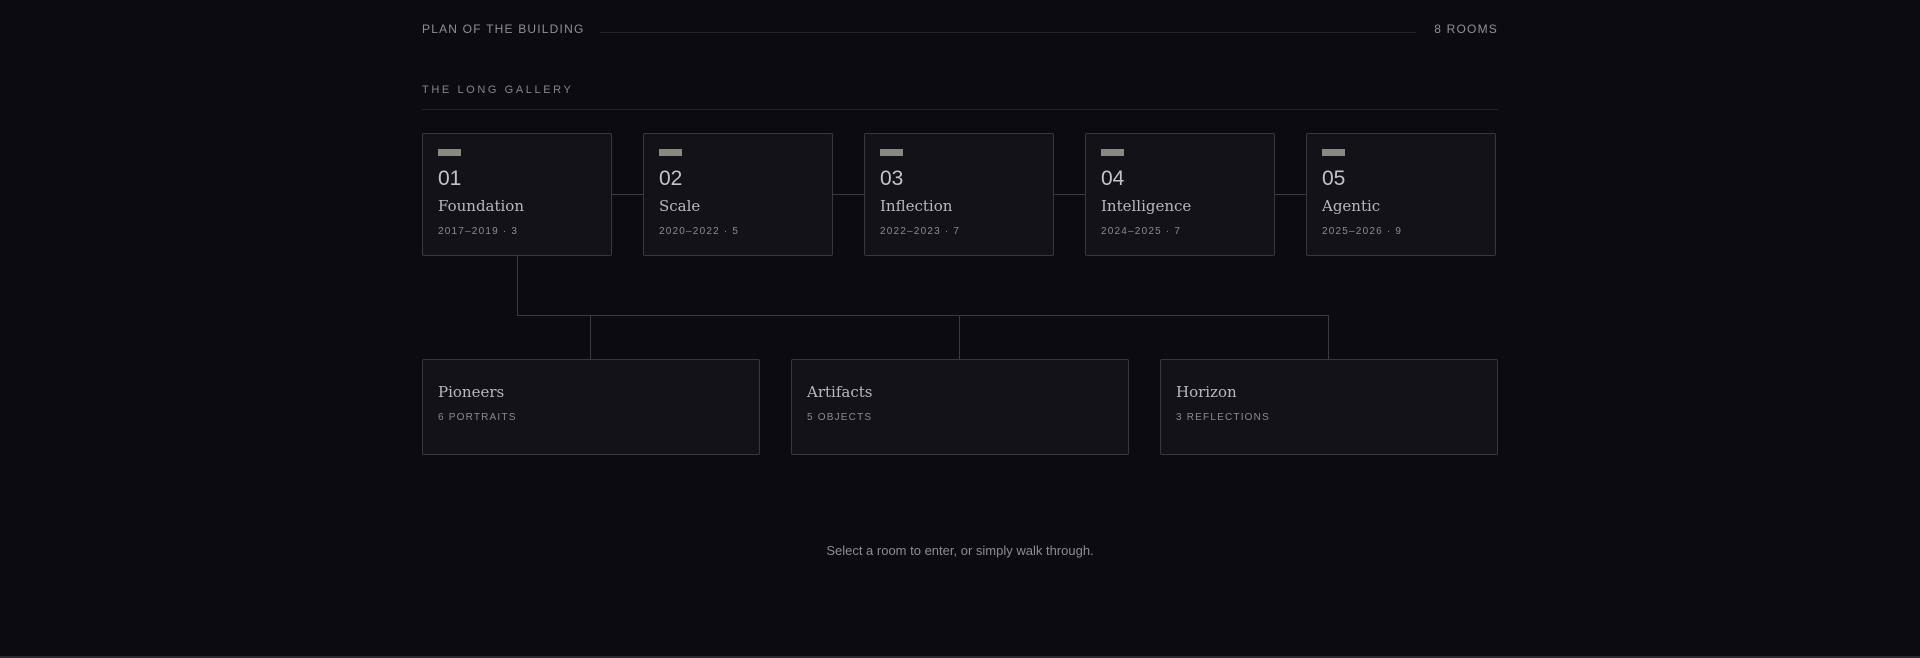 This screenshot has height=658, width=1920. Describe the element at coordinates (1141, 231) in the screenshot. I see `room-meta: 2024–2025 · 7` at that location.